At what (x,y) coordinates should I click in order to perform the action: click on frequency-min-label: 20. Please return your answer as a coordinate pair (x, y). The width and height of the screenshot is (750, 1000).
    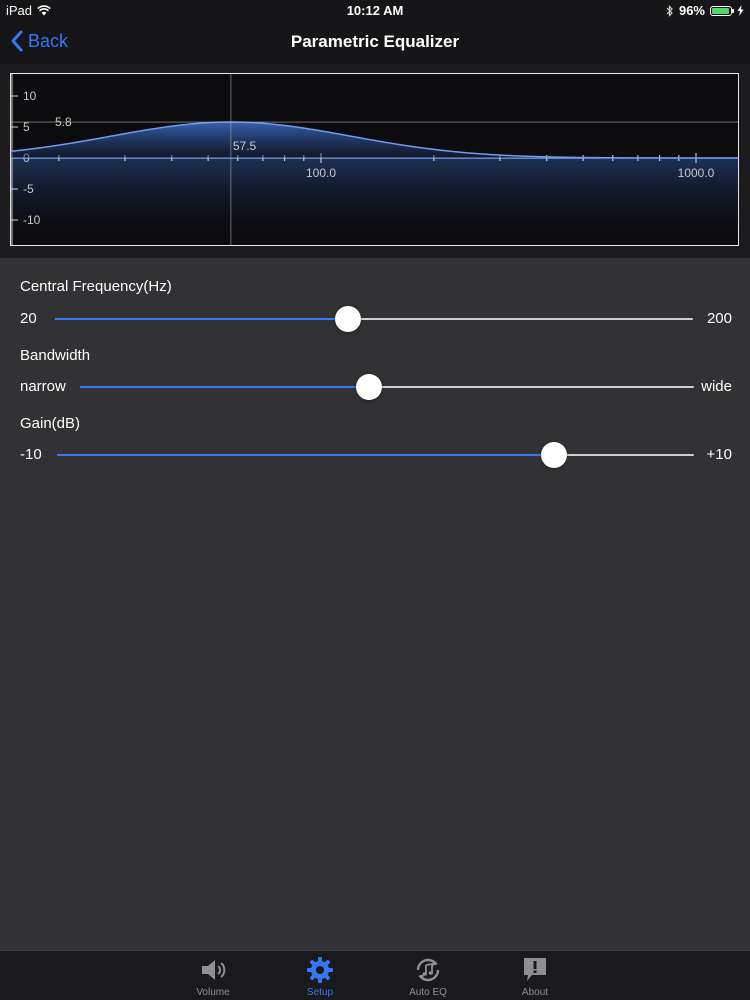
    Looking at the image, I should click on (28, 318).